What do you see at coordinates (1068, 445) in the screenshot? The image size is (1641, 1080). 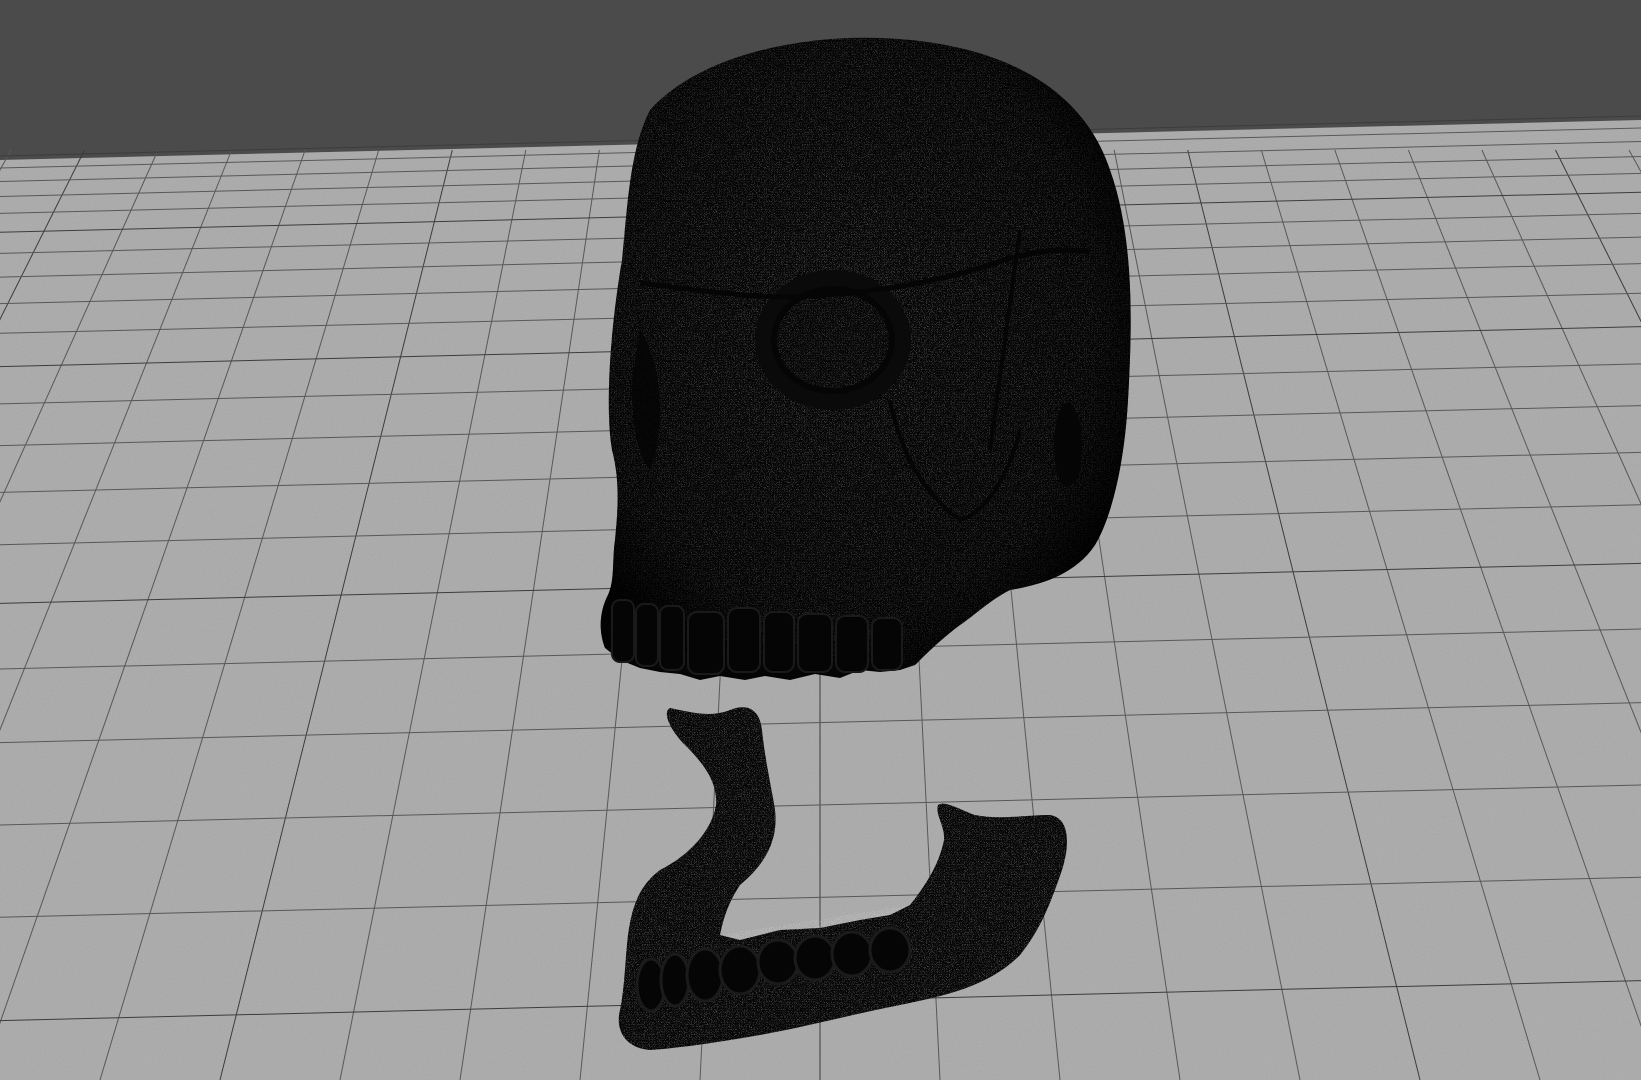 I see `ear-canal` at bounding box center [1068, 445].